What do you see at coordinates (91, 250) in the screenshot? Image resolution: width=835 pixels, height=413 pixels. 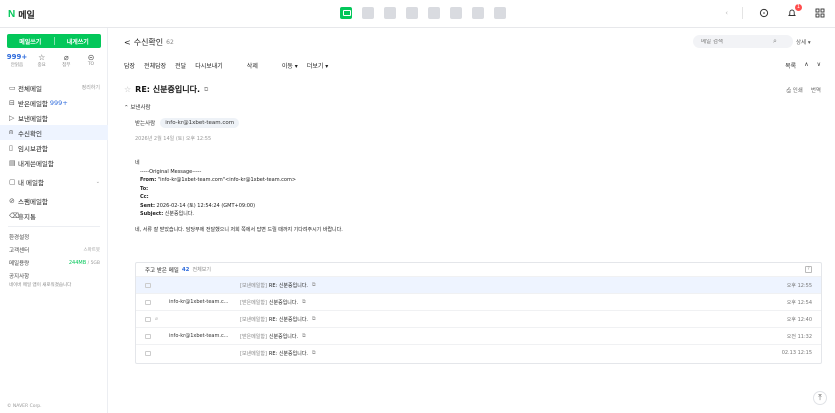 I see `smartbot-link: 스마트봇` at bounding box center [91, 250].